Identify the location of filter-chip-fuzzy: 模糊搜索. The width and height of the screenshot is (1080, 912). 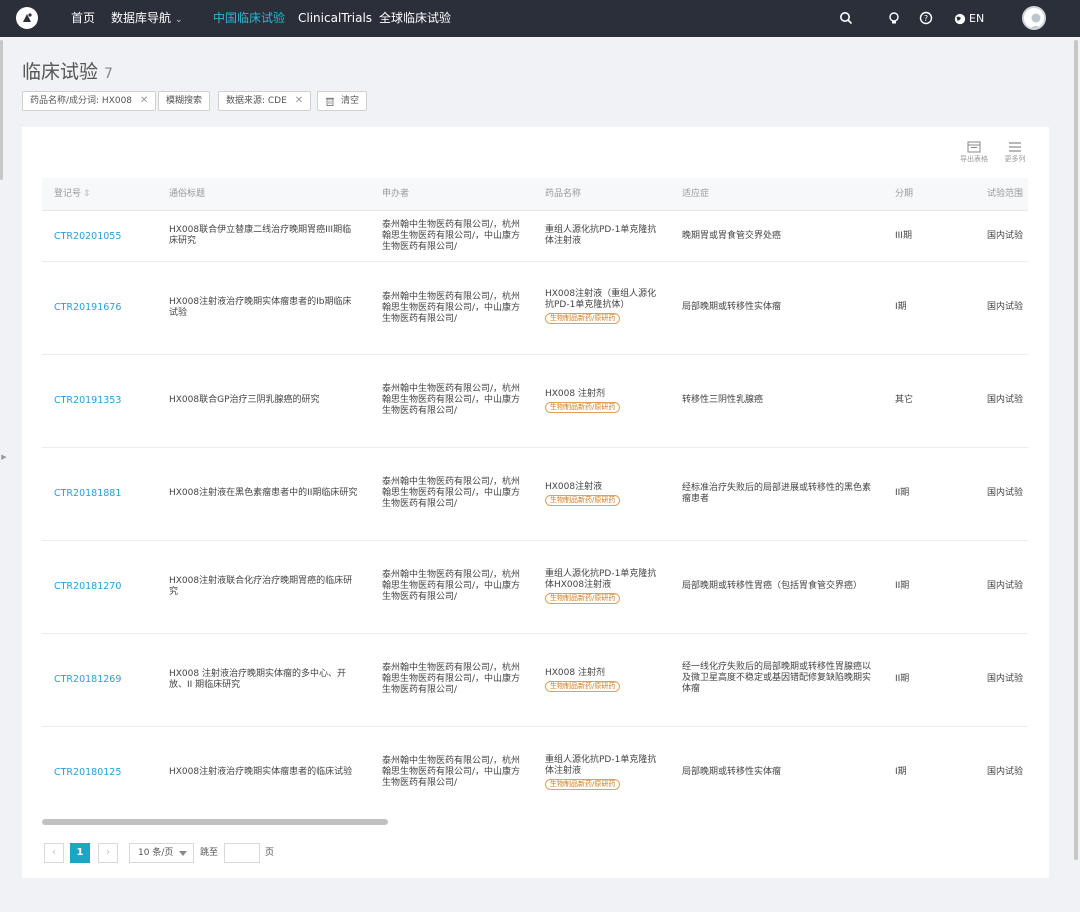
(184, 101).